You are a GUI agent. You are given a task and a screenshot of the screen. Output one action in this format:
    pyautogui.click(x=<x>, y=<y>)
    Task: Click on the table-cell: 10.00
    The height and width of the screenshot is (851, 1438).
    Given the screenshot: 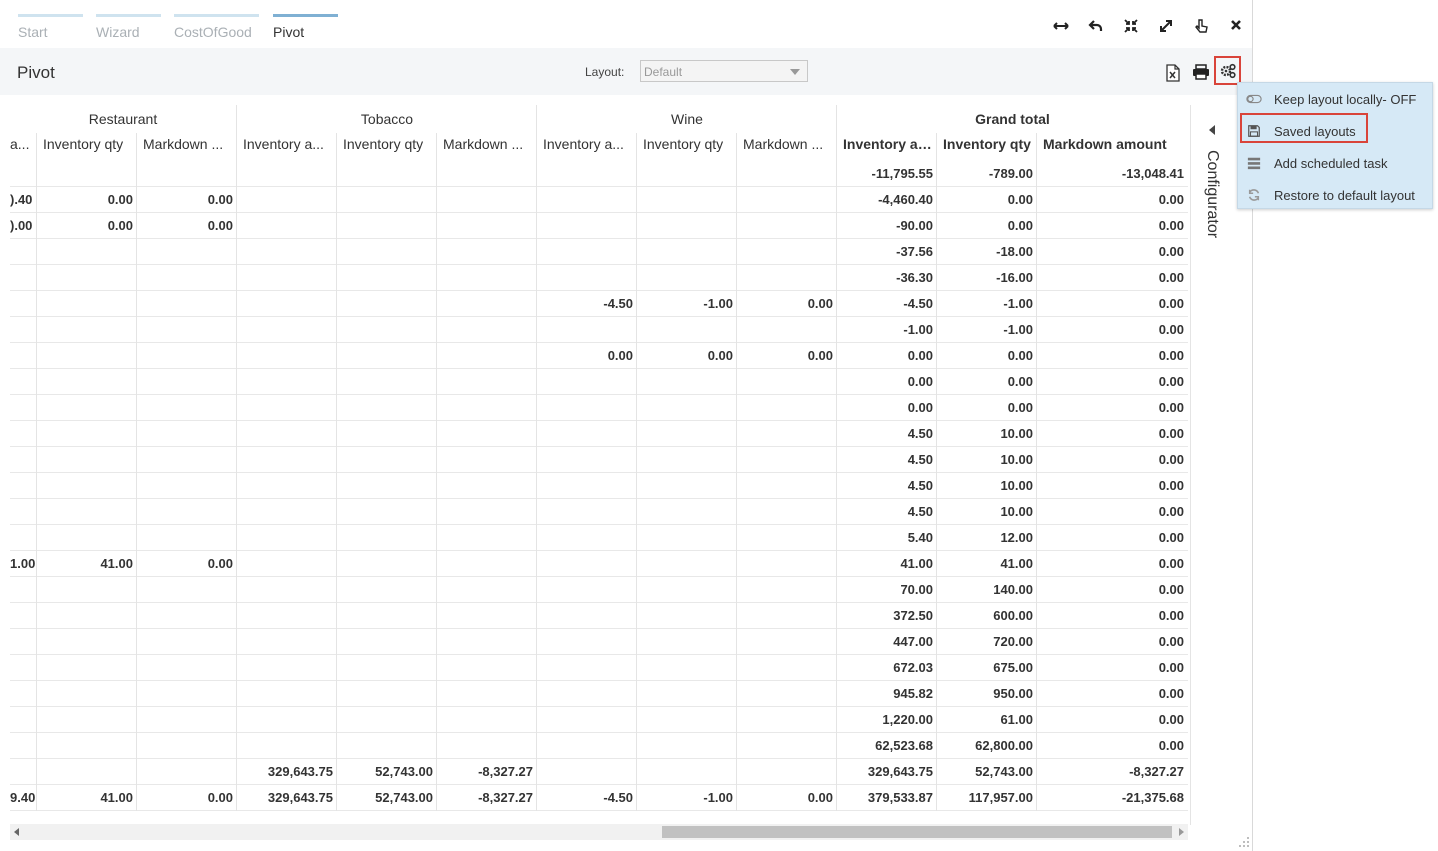 What is the action you would take?
    pyautogui.click(x=987, y=512)
    